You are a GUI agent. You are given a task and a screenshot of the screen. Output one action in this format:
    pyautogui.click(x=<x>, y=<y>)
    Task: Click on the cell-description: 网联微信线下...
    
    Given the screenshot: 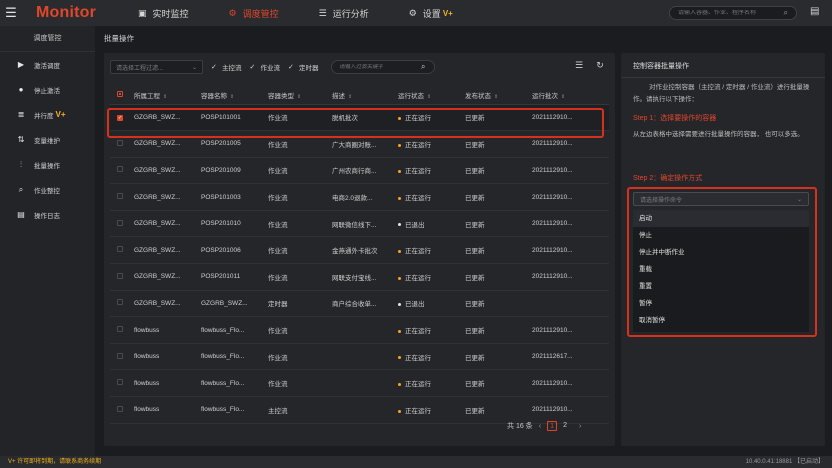 What is the action you would take?
    pyautogui.click(x=361, y=224)
    